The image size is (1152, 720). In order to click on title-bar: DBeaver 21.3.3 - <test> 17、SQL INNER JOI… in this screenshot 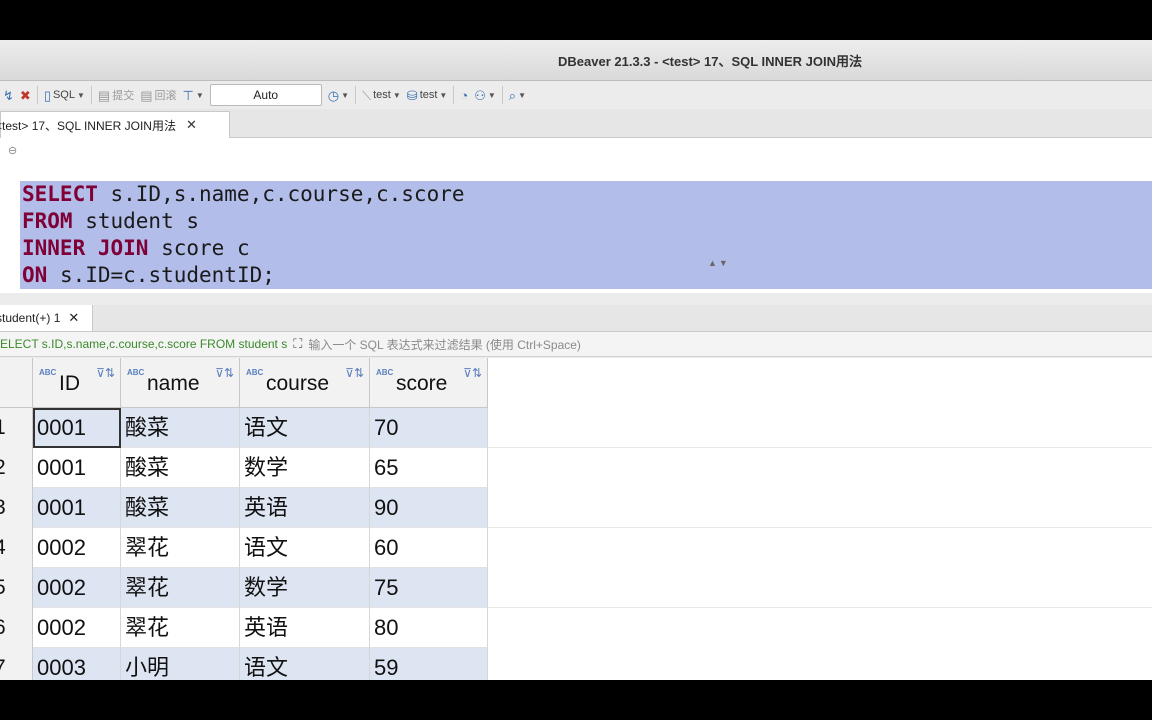, I will do `click(576, 60)`.